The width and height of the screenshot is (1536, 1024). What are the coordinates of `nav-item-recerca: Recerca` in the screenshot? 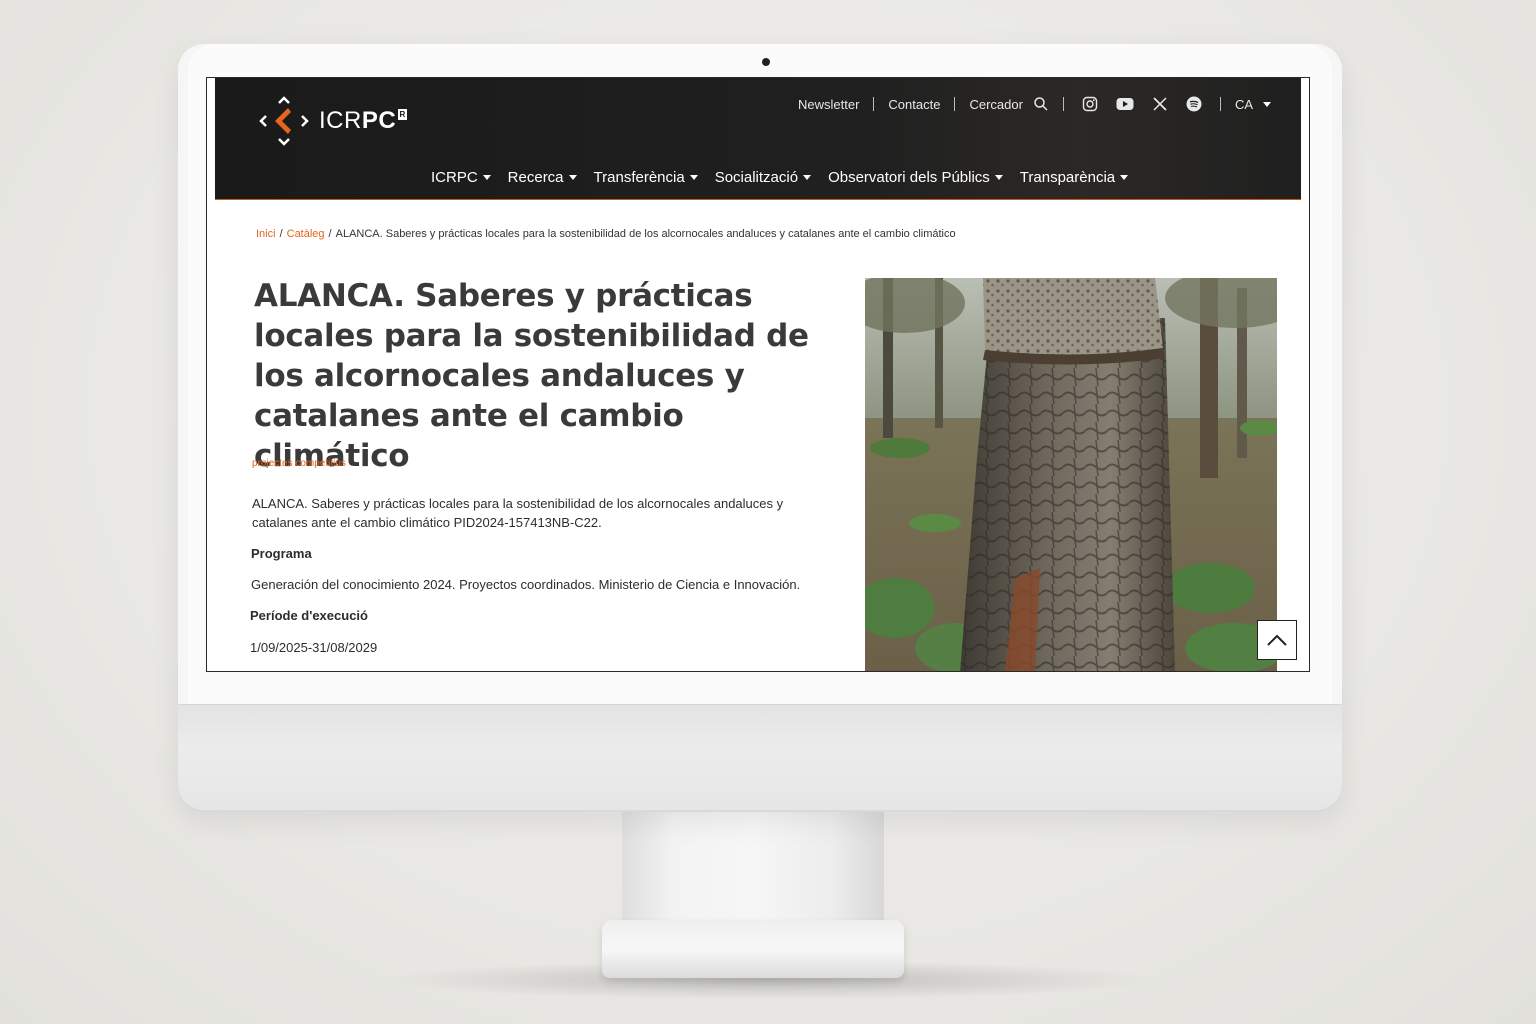 It's located at (542, 177).